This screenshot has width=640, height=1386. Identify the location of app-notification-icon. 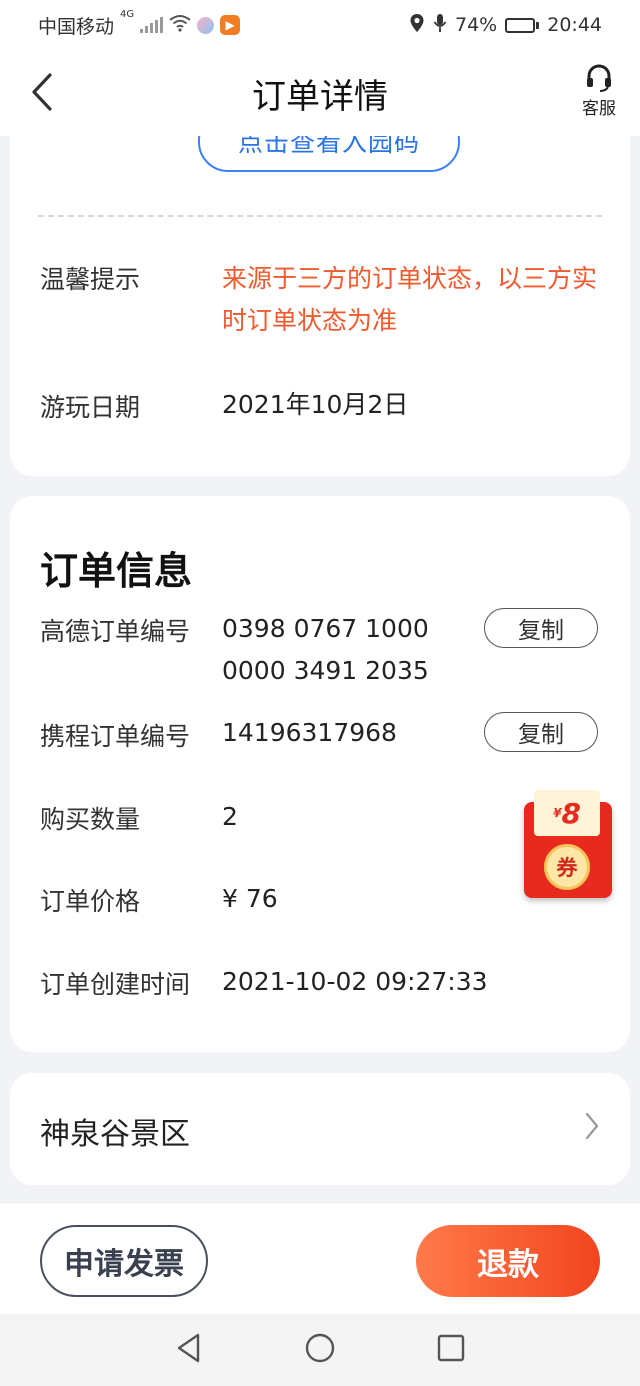
(206, 25).